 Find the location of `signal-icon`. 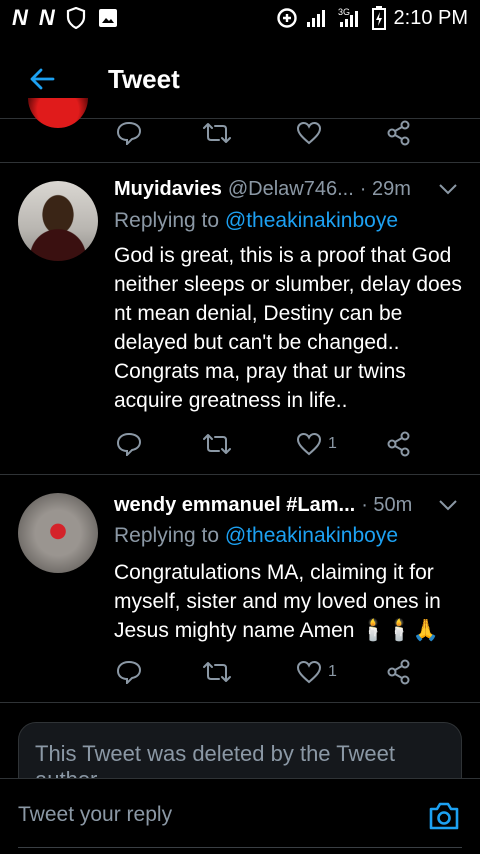

signal-icon is located at coordinates (315, 18).